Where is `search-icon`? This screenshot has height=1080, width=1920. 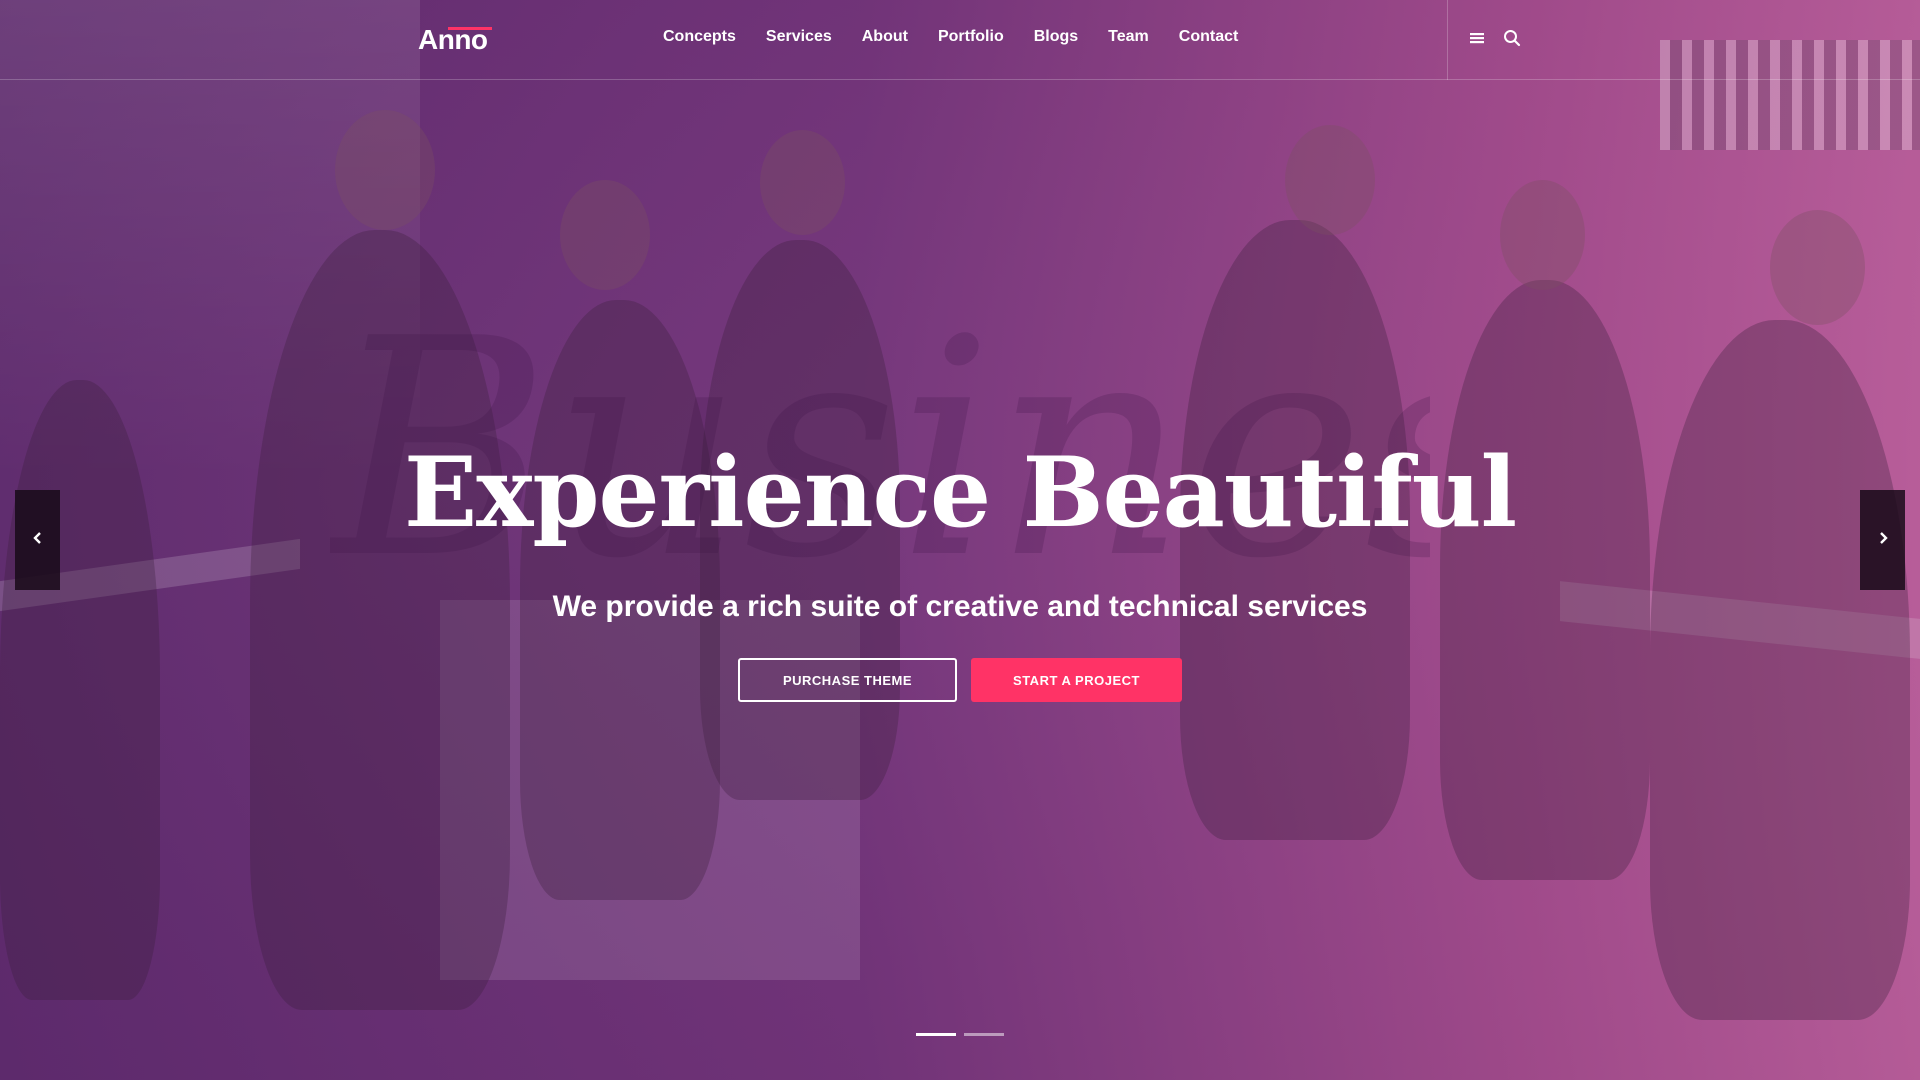
search-icon is located at coordinates (1512, 38).